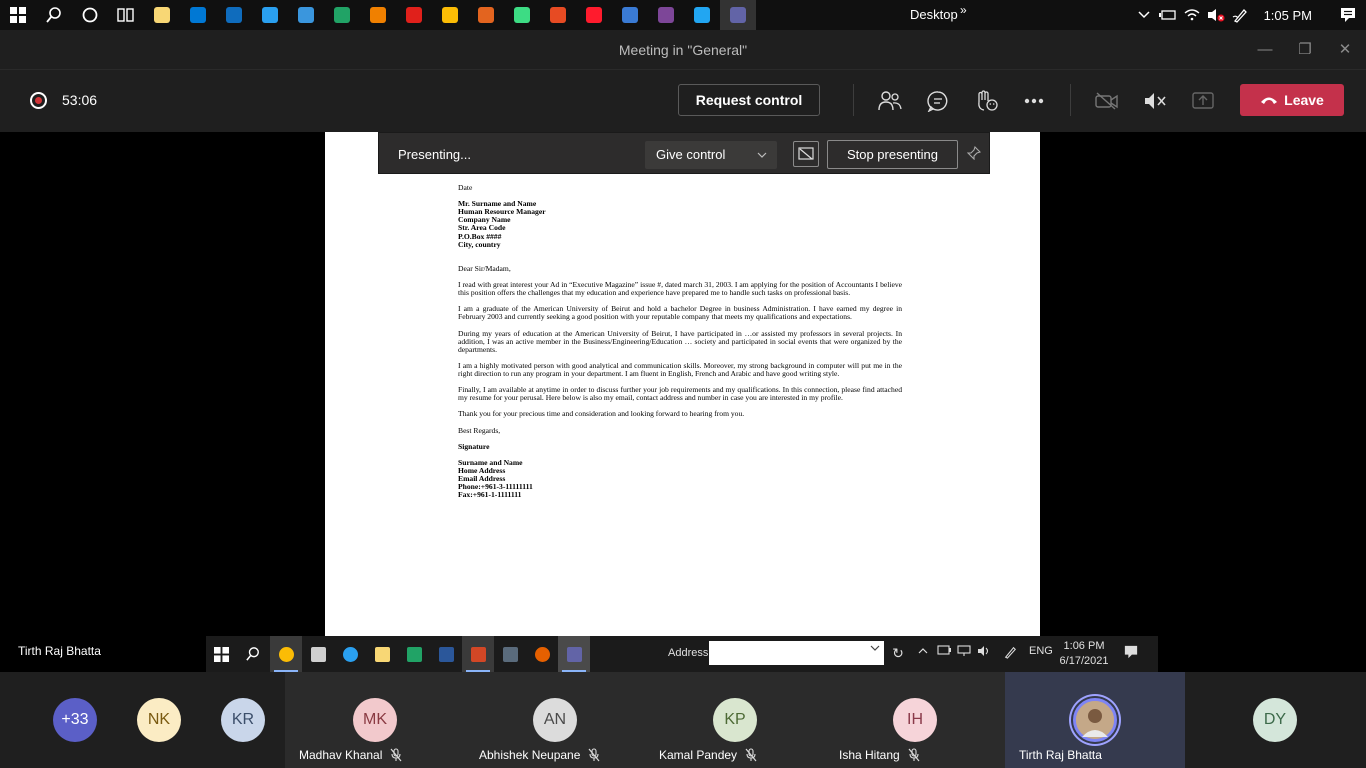  What do you see at coordinates (555, 720) in the screenshot?
I see `participant-tile: AN Abhishek Neupane` at bounding box center [555, 720].